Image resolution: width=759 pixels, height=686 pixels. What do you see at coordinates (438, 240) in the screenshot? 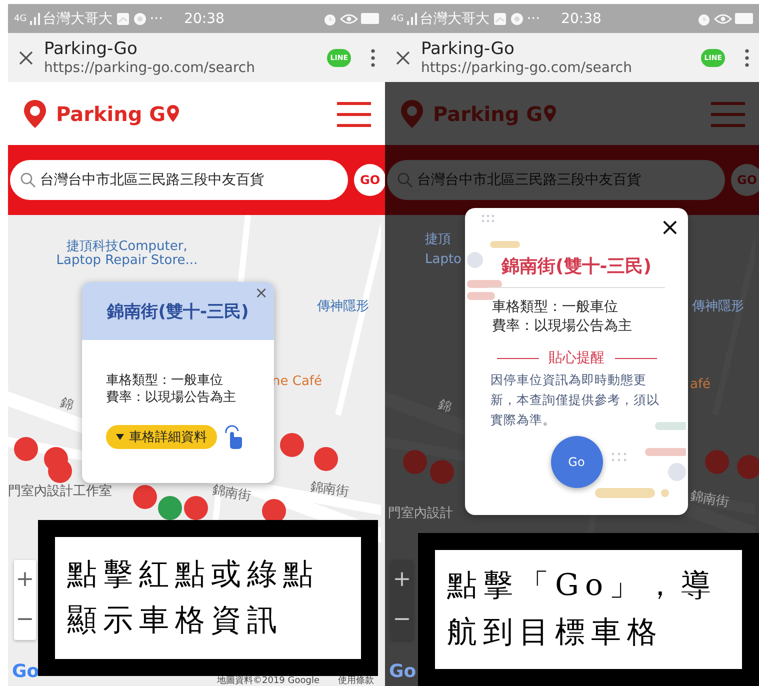
I see `map-label: 捷頂` at bounding box center [438, 240].